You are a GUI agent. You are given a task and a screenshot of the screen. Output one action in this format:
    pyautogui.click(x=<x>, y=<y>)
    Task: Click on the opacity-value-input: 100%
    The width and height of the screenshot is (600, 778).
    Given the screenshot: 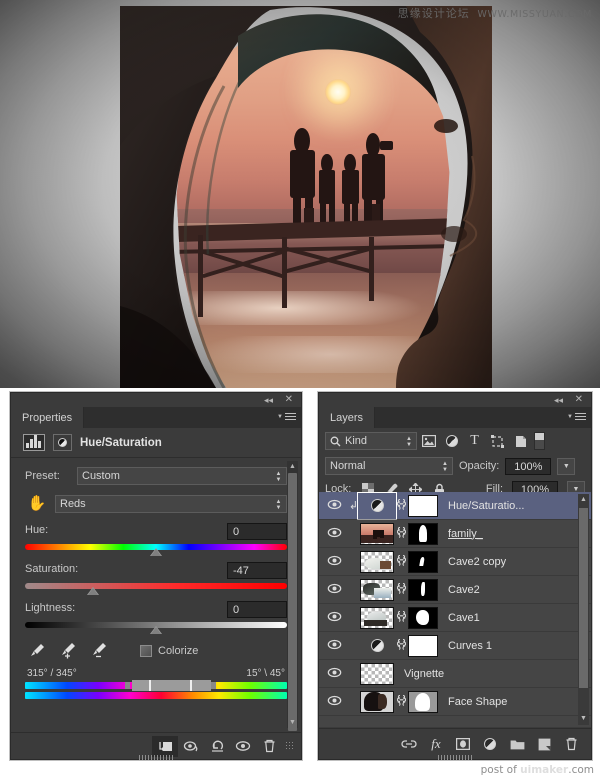 What is the action you would take?
    pyautogui.click(x=528, y=466)
    